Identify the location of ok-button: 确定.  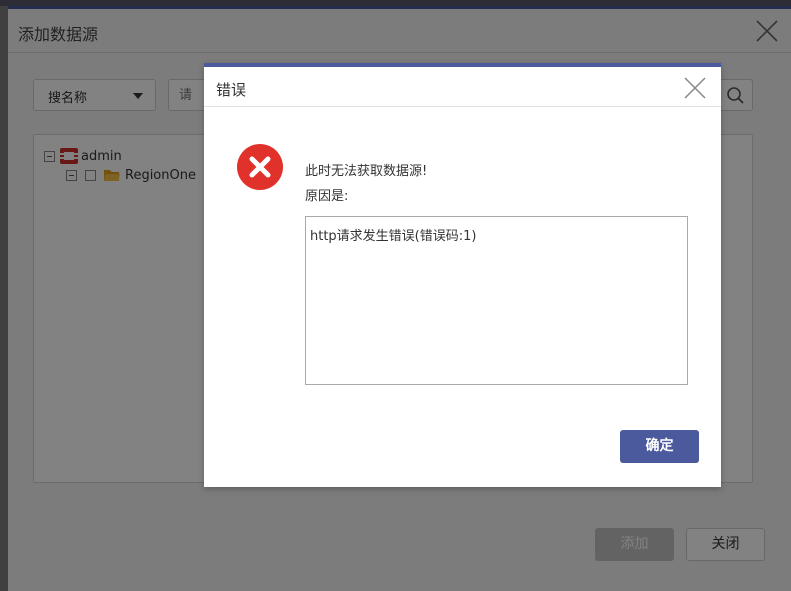
(659, 446).